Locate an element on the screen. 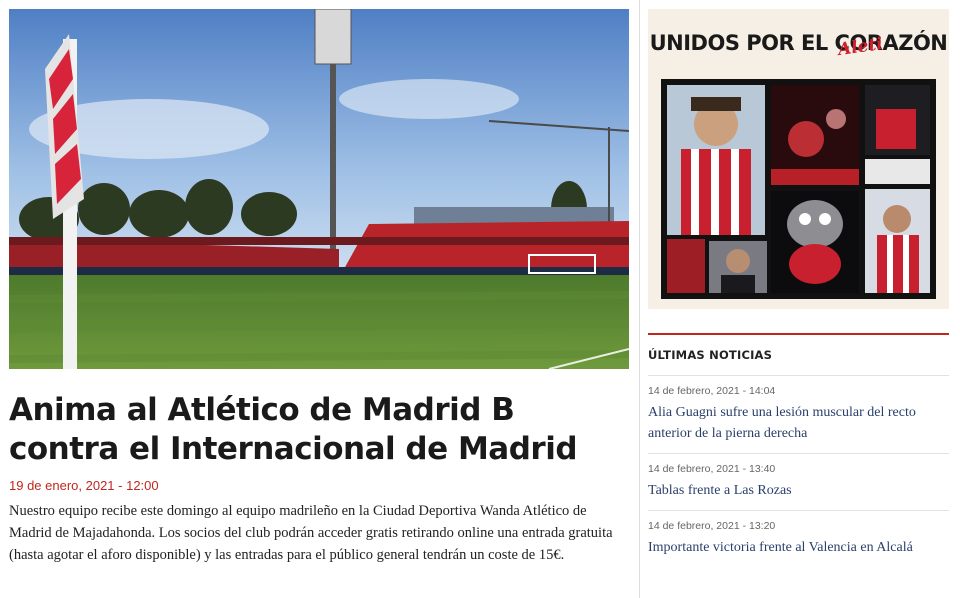  news-date: 14 de febrero, 2021 - 13:40 is located at coordinates (712, 469).